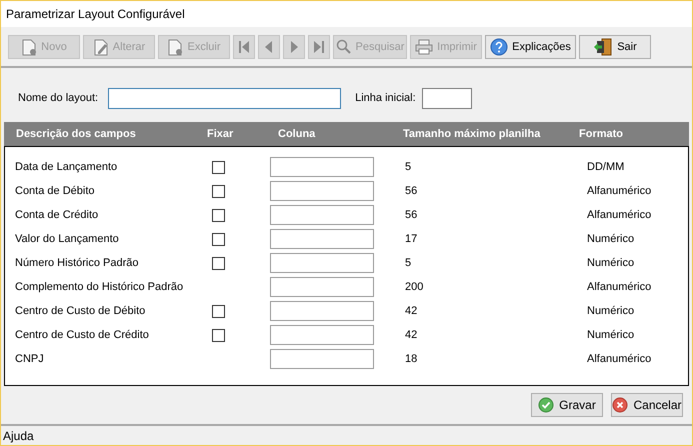 The height and width of the screenshot is (446, 693). I want to click on column-header: Tamanho máximo planilha, so click(472, 134).